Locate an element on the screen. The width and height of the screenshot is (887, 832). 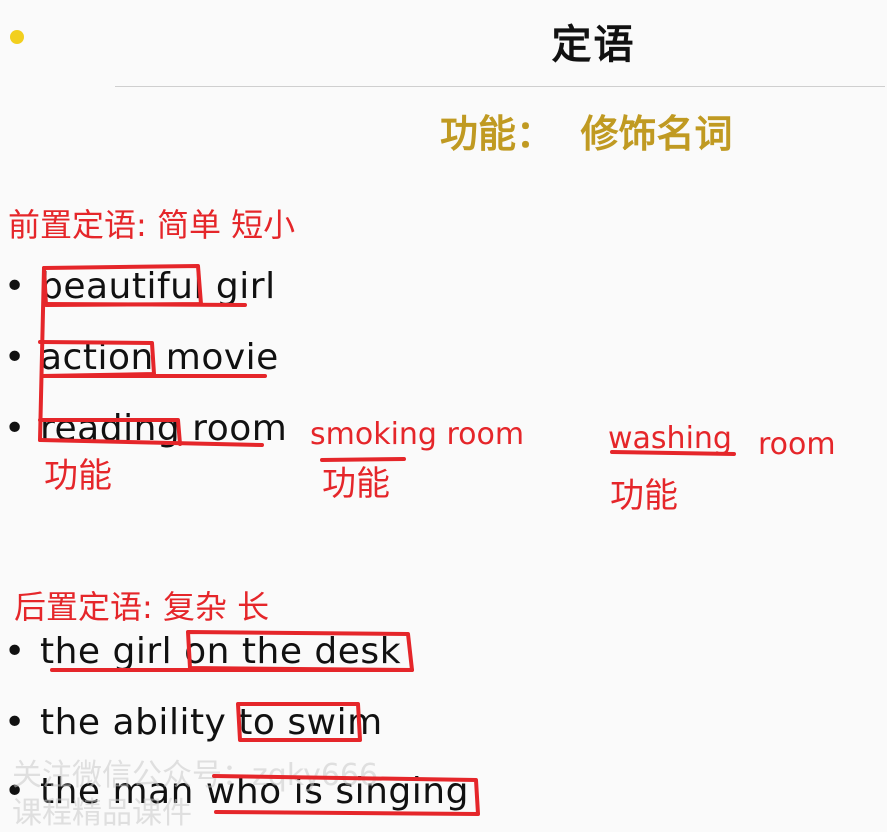
list-item: • the ability to swim is located at coordinates (193, 722).